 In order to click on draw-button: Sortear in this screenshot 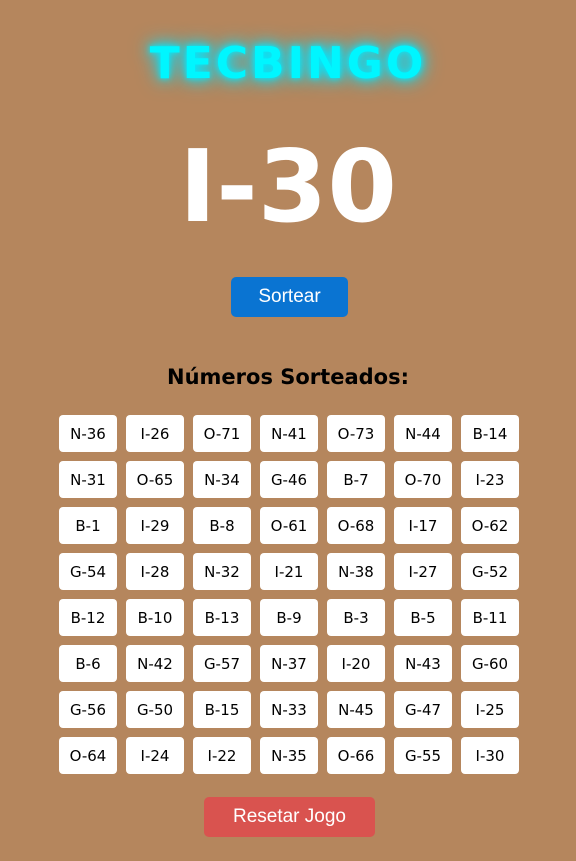, I will do `click(289, 297)`.